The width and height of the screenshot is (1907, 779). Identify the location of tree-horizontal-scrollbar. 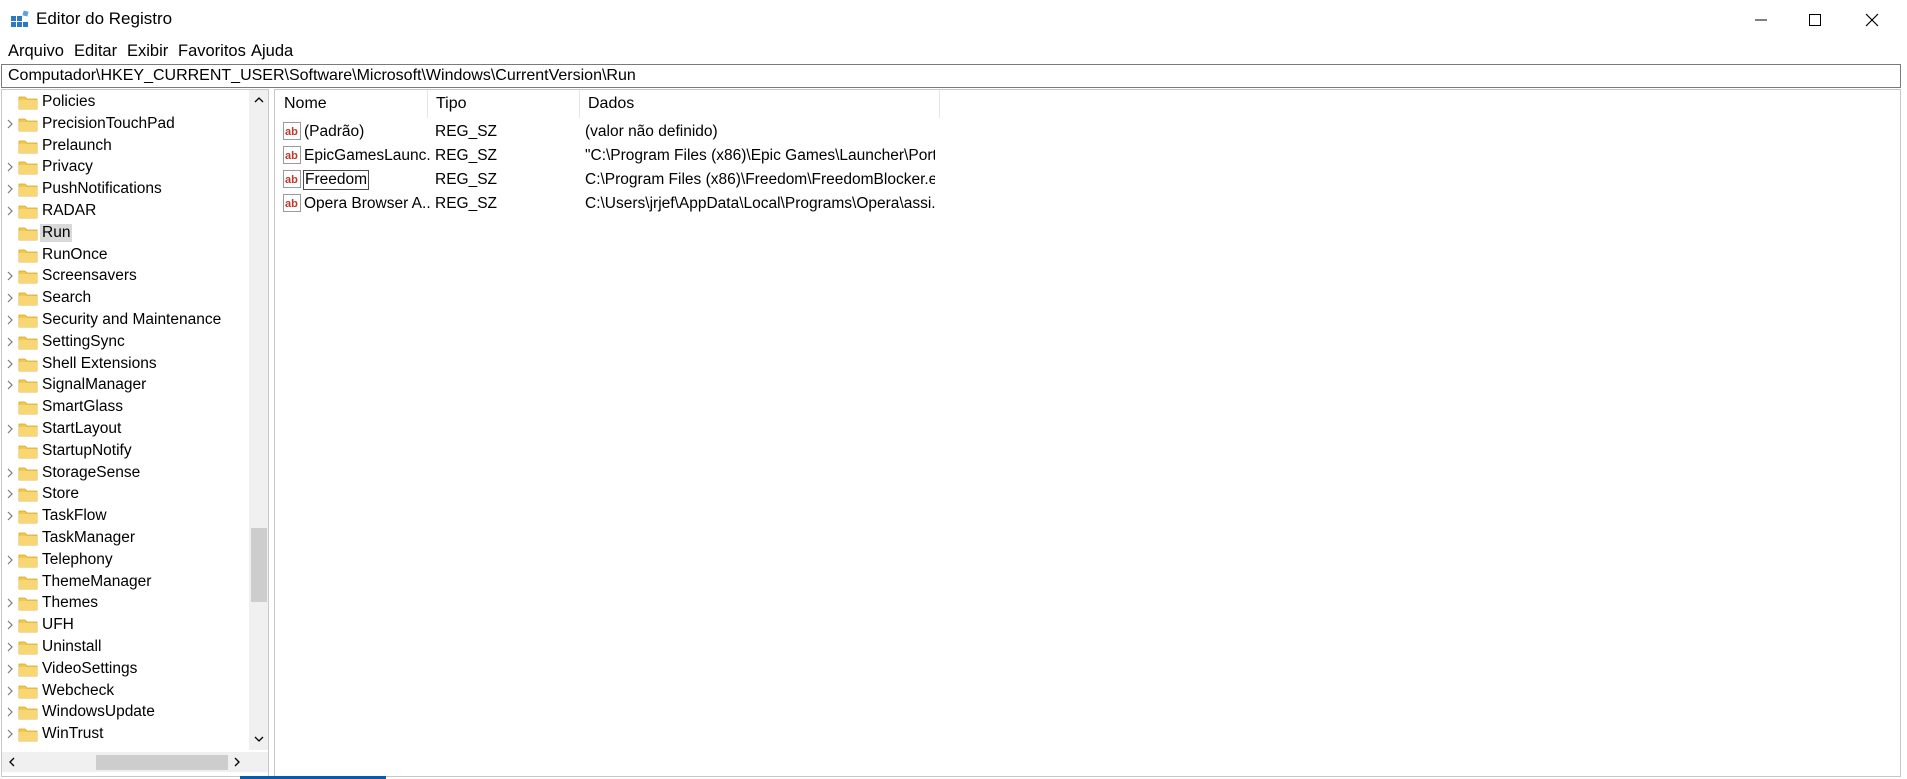
(125, 762).